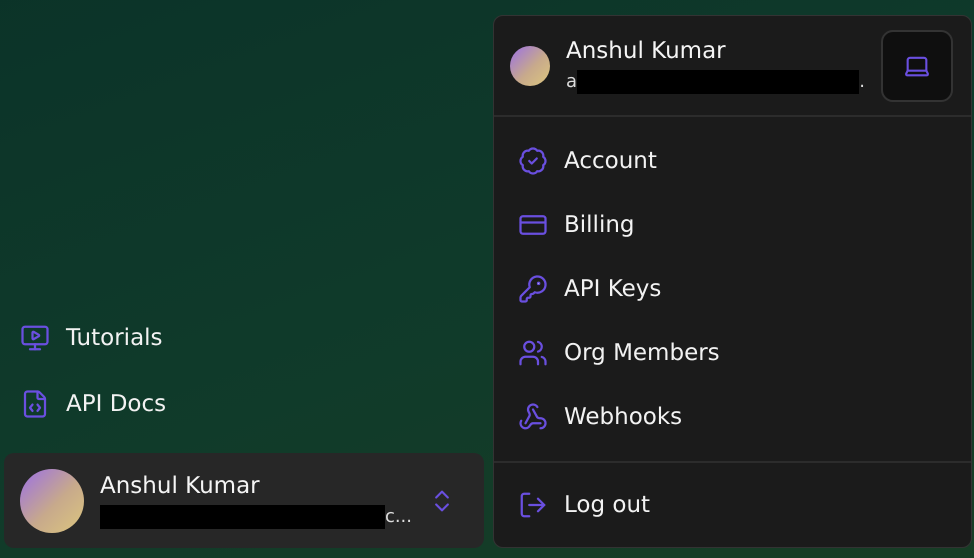  What do you see at coordinates (533, 161) in the screenshot?
I see `badge-check-icon` at bounding box center [533, 161].